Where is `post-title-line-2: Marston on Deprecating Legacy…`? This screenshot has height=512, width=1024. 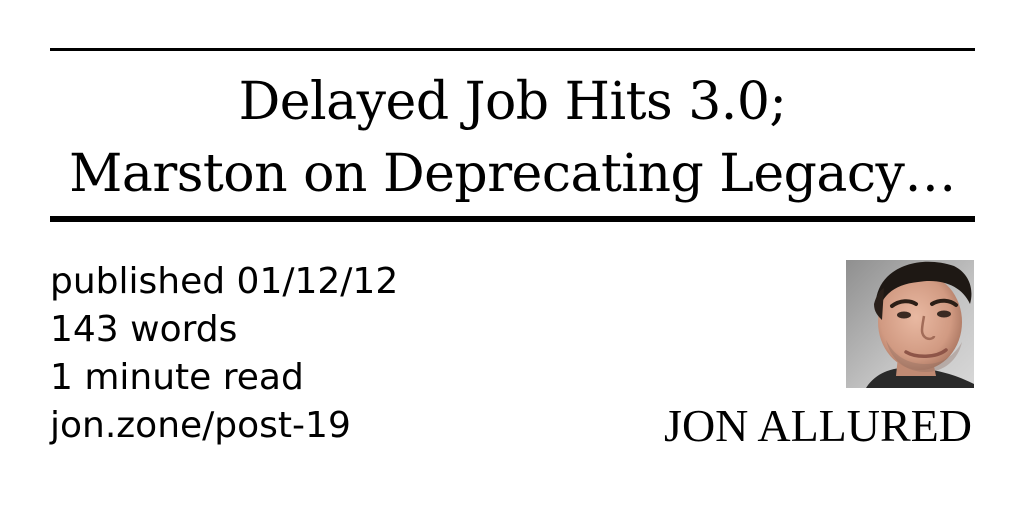 post-title-line-2: Marston on Deprecating Legacy… is located at coordinates (512, 174).